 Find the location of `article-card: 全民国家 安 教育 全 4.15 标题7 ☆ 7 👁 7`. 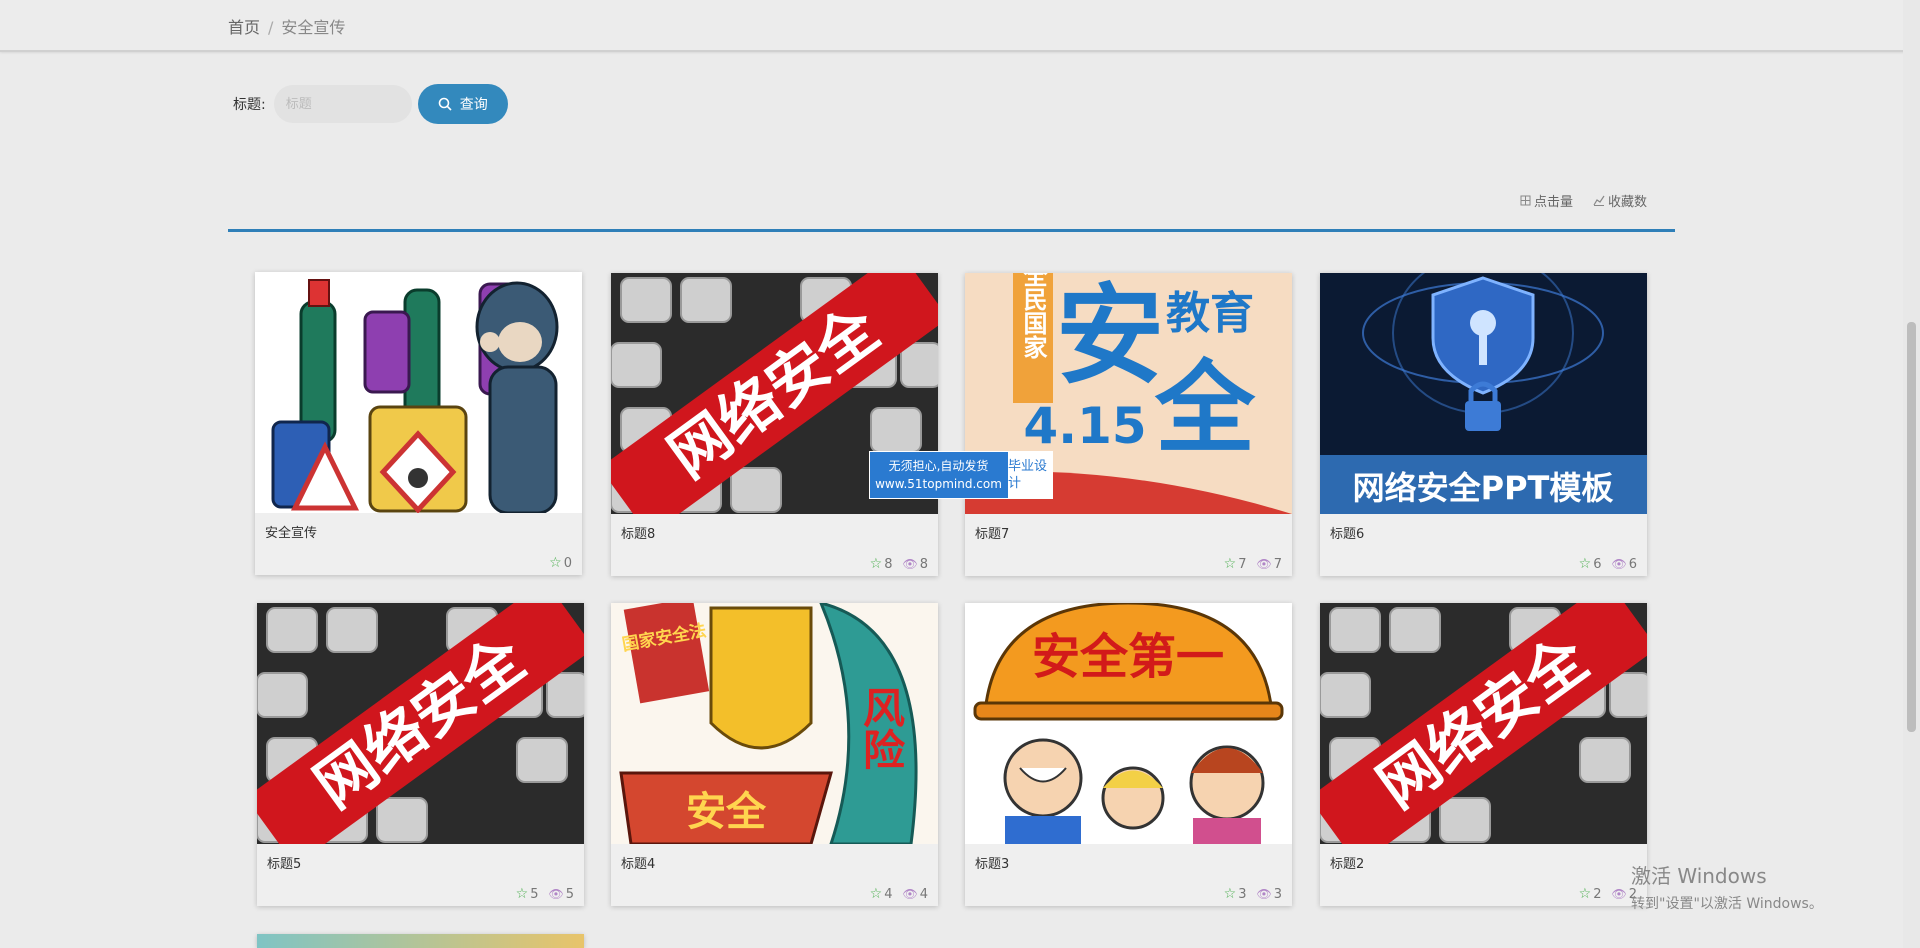

article-card: 全民国家 安 教育 全 4.15 标题7 ☆ 7 👁 7 is located at coordinates (1128, 424).